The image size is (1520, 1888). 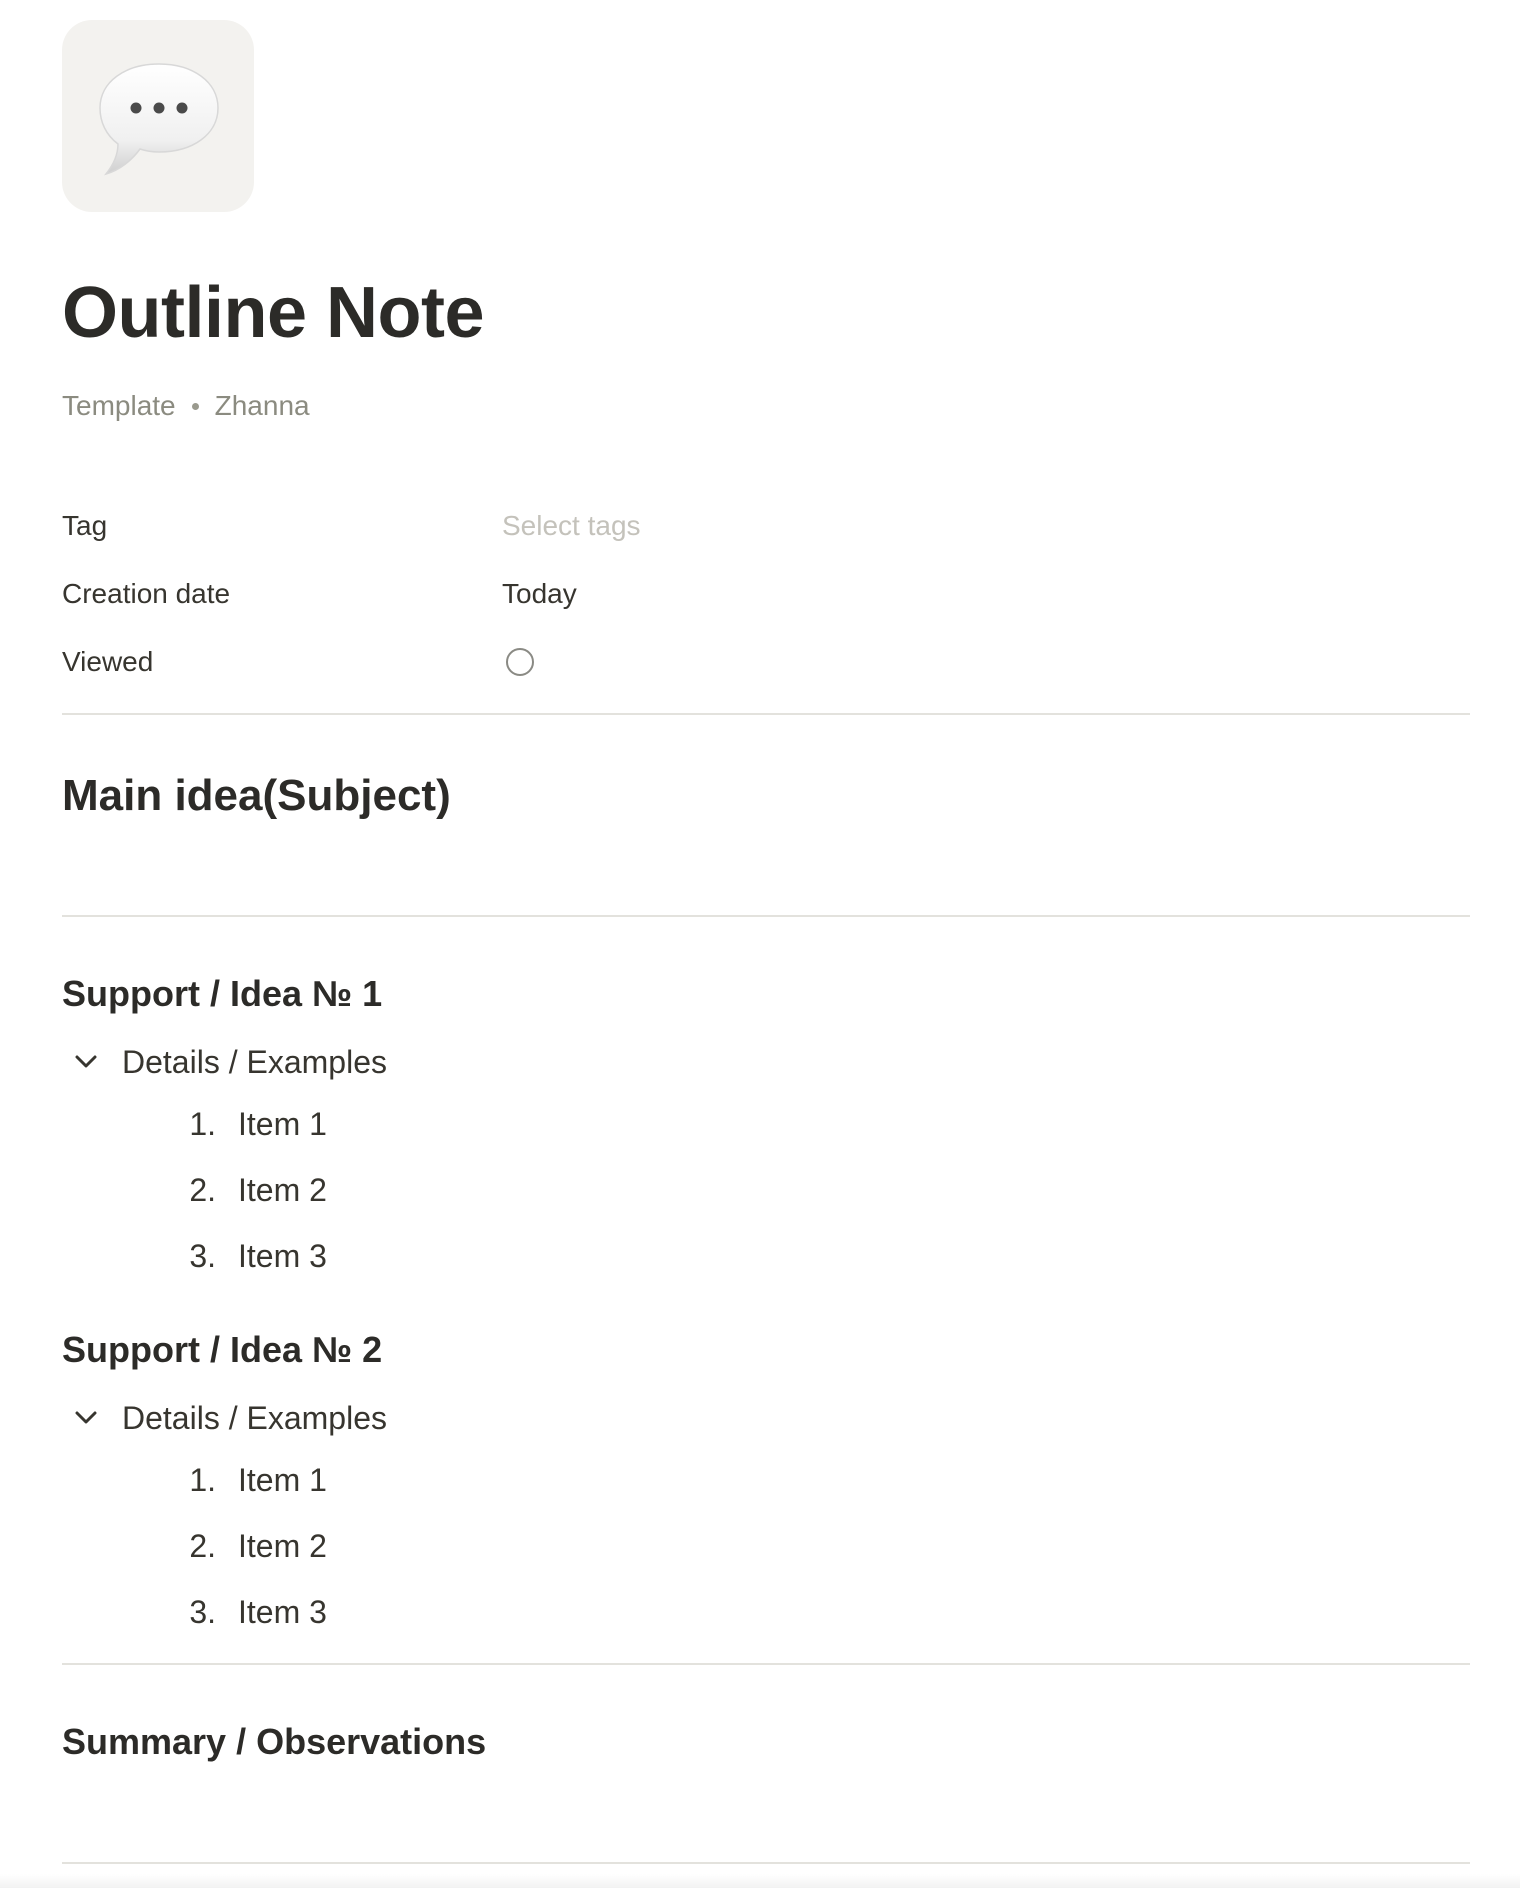 What do you see at coordinates (222, 1350) in the screenshot?
I see `section-heading-2: Support / Idea № 2` at bounding box center [222, 1350].